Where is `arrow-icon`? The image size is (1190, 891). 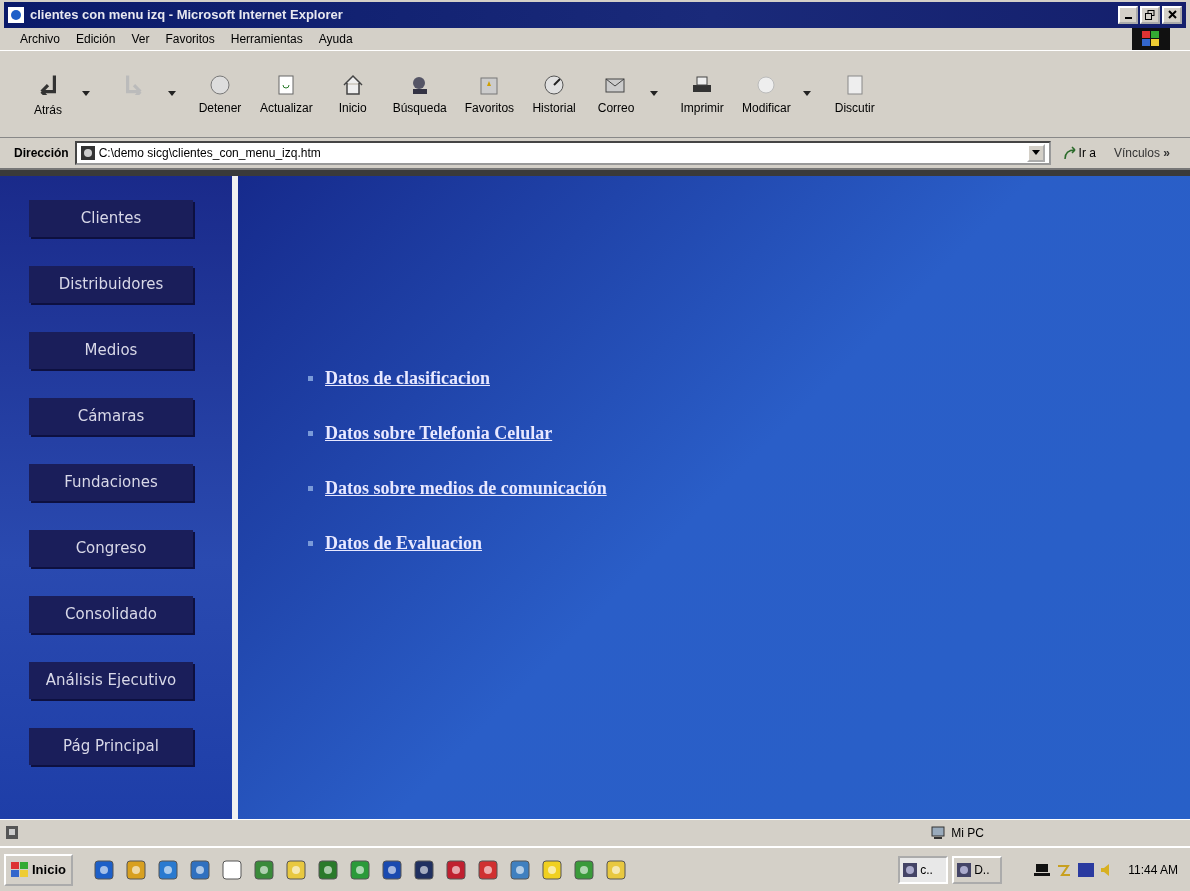
arrow-icon is located at coordinates (1069, 152).